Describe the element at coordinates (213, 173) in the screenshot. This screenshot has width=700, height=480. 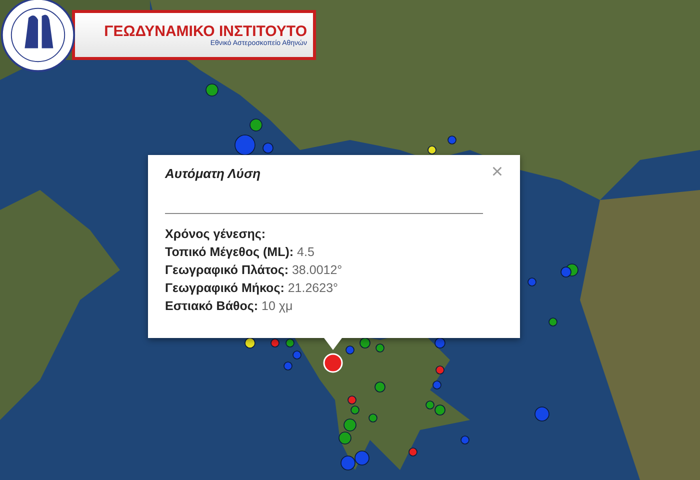
I see `popup-title: Αυτόματη Λύση` at that location.